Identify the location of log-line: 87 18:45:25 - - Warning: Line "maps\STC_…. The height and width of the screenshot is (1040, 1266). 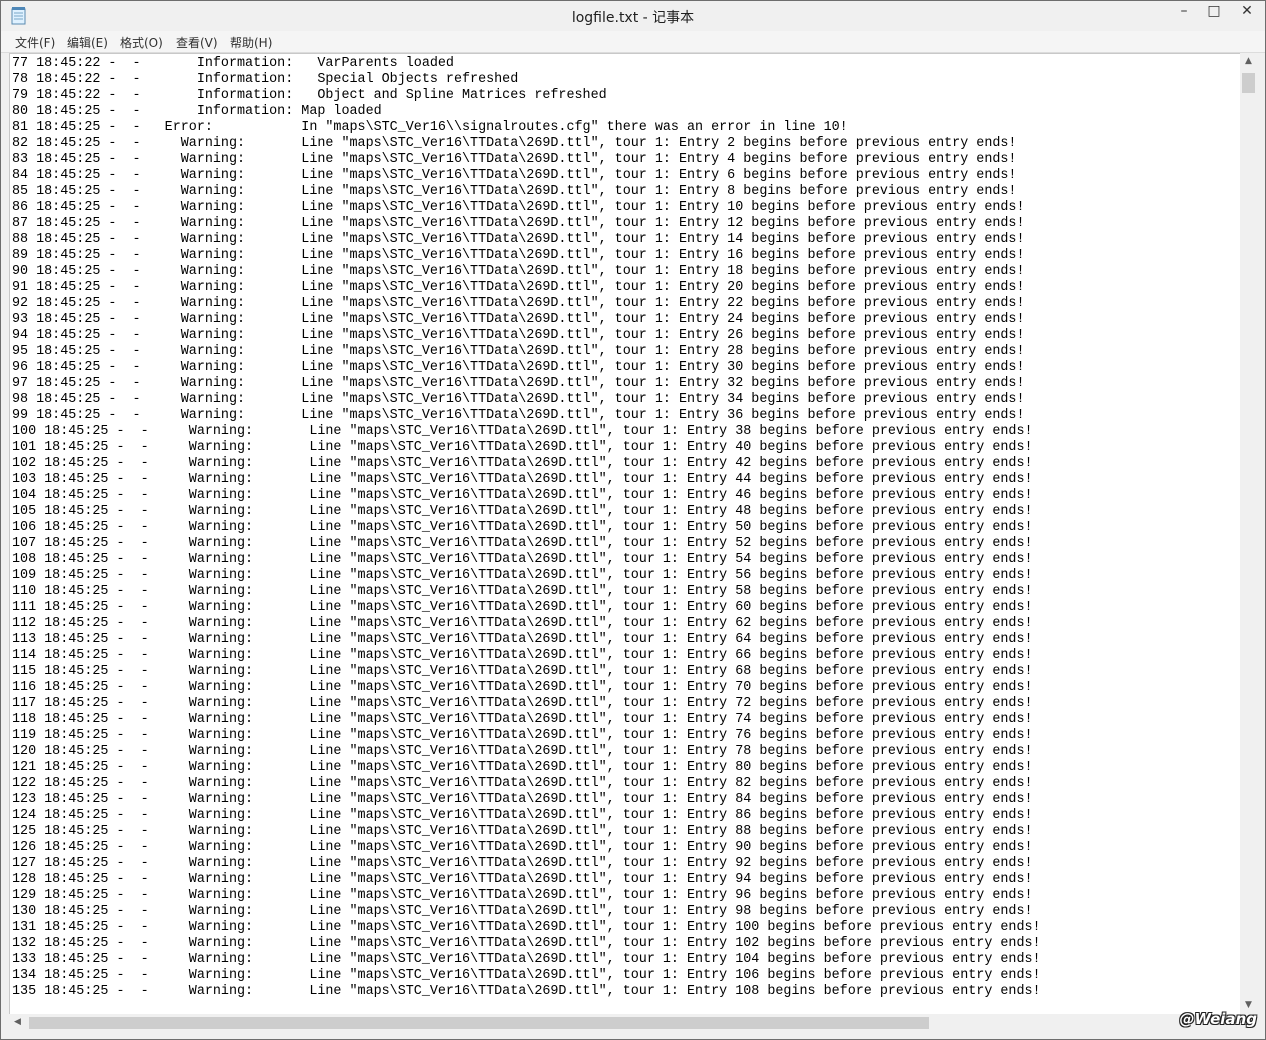
(518, 223).